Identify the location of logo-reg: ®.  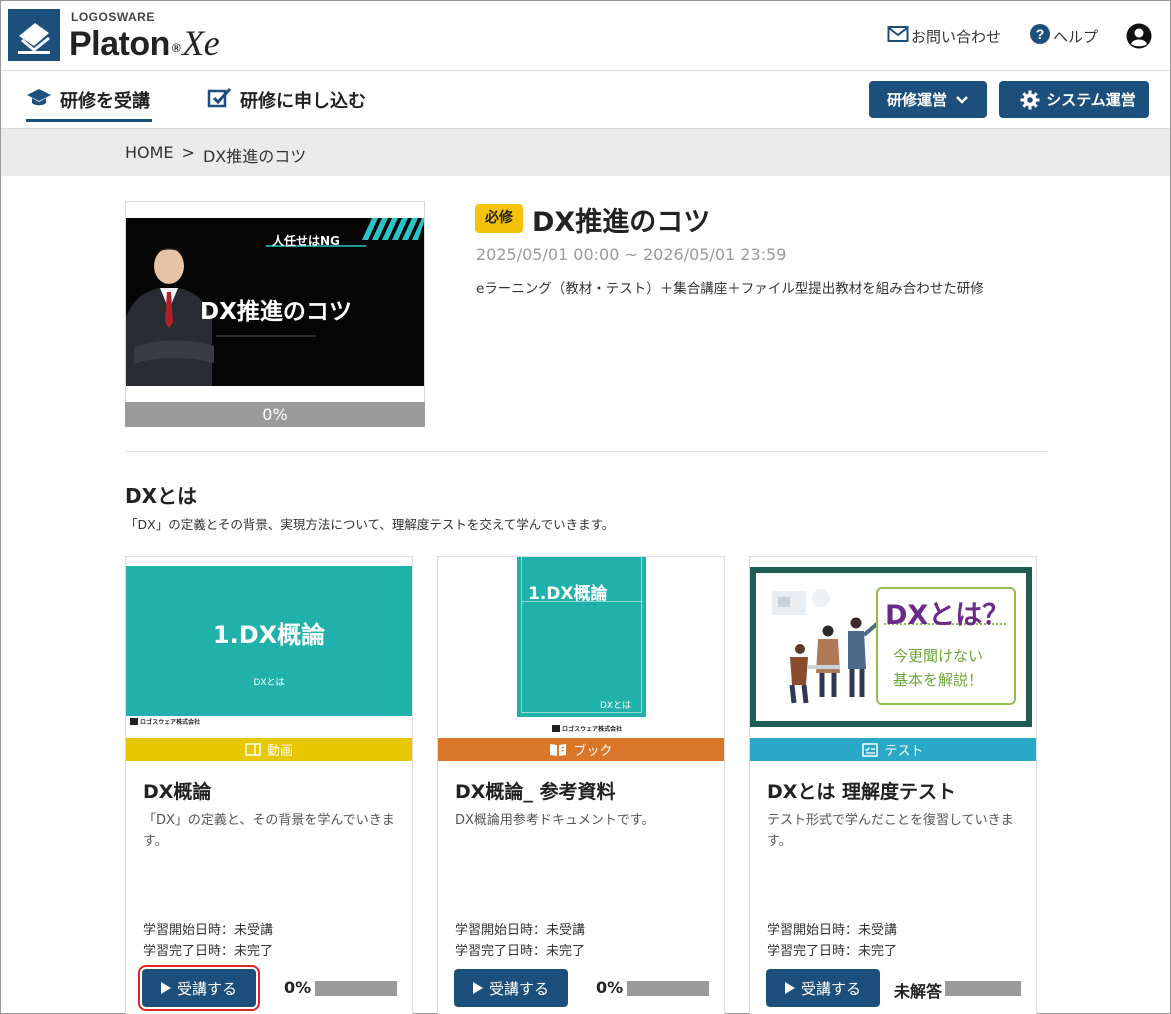
(176, 48).